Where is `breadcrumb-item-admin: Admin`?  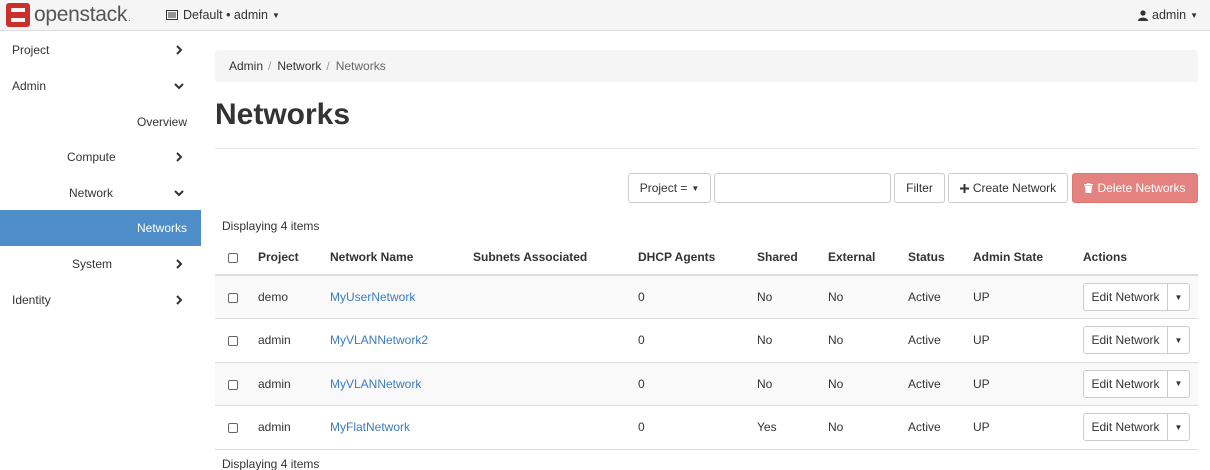
breadcrumb-item-admin: Admin is located at coordinates (246, 66).